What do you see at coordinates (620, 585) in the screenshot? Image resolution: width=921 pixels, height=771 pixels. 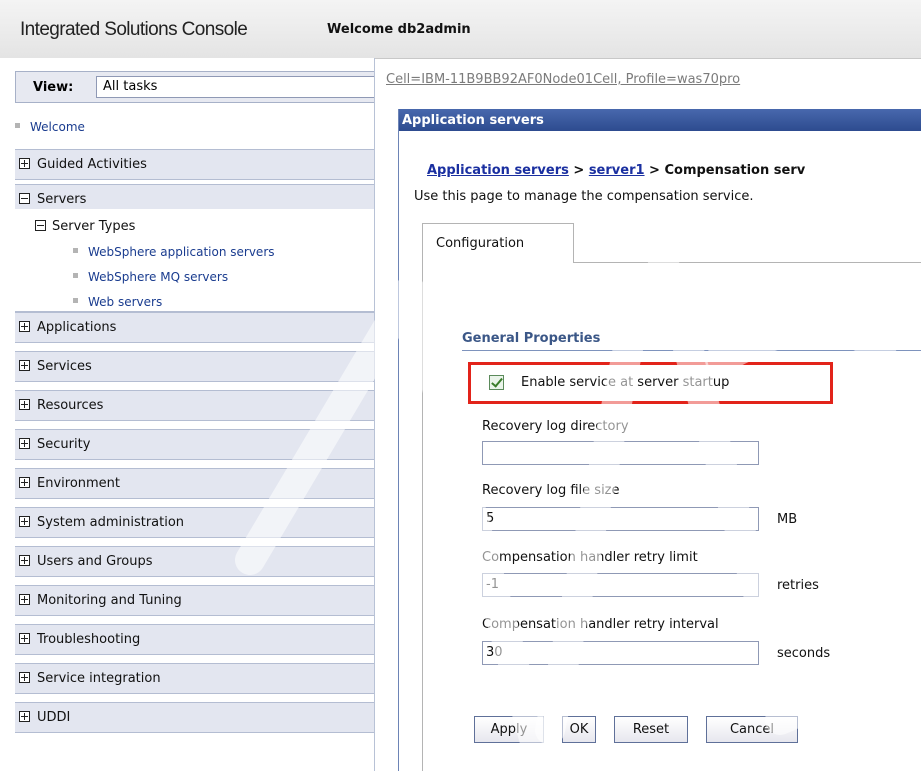 I see `retry-limit-input: -1` at bounding box center [620, 585].